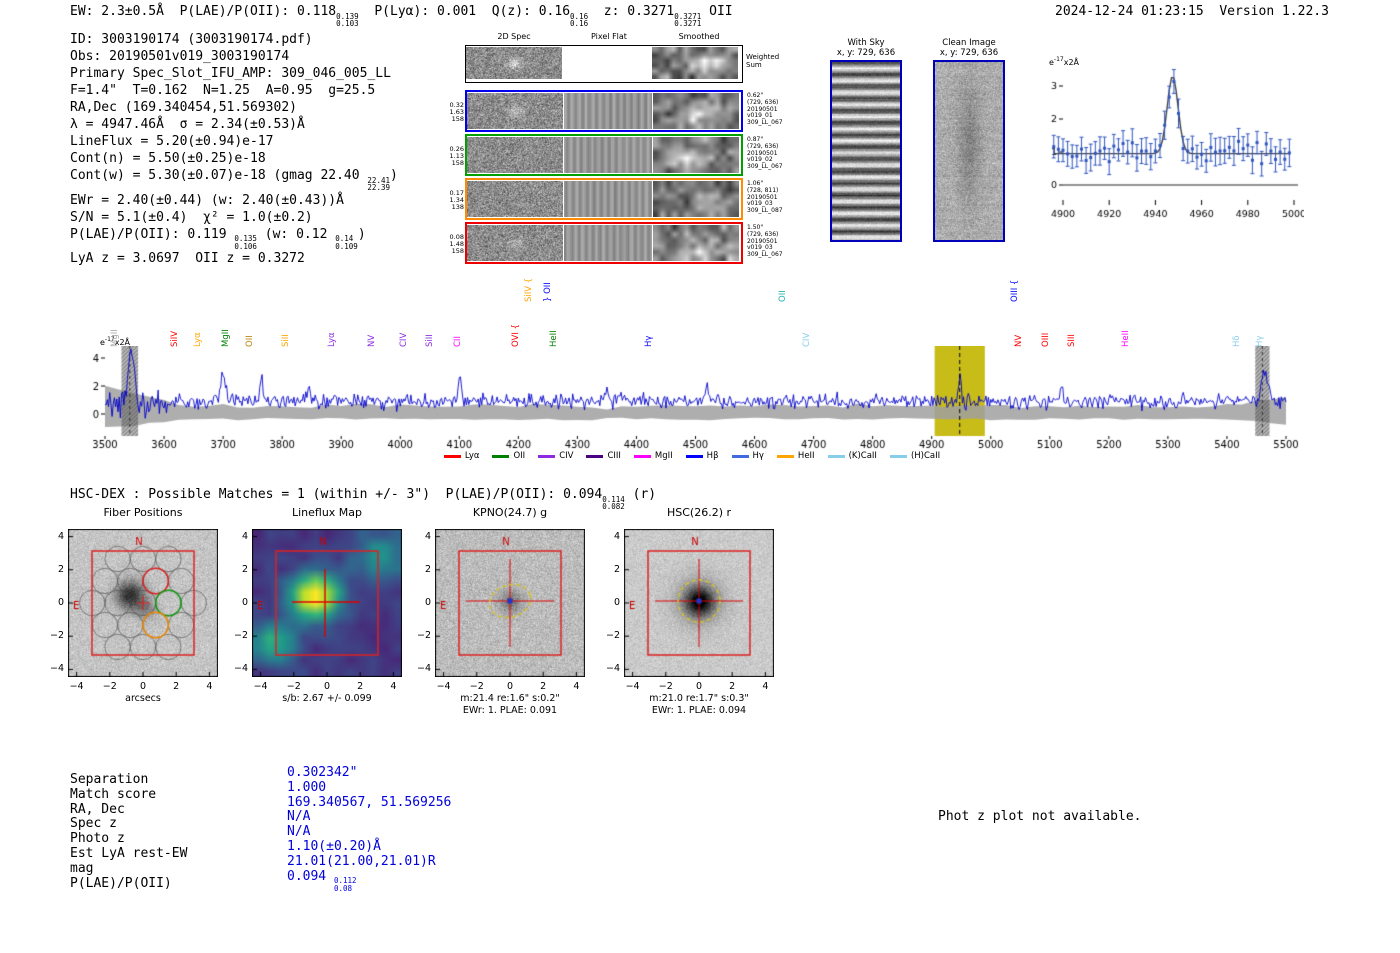 The image size is (1400, 953). Describe the element at coordinates (244, 536) in the screenshot. I see `cutout-ytick: 4` at that location.